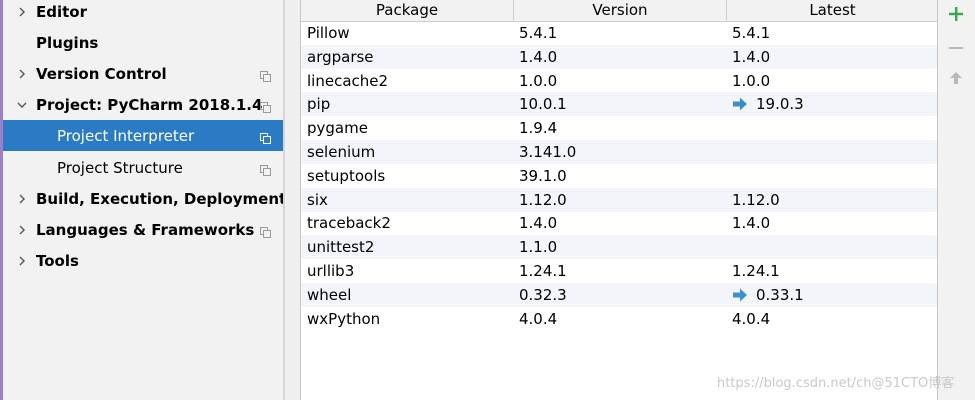 This screenshot has height=400, width=975. What do you see at coordinates (61, 11) in the screenshot?
I see `sidebar-item-label: Editor` at bounding box center [61, 11].